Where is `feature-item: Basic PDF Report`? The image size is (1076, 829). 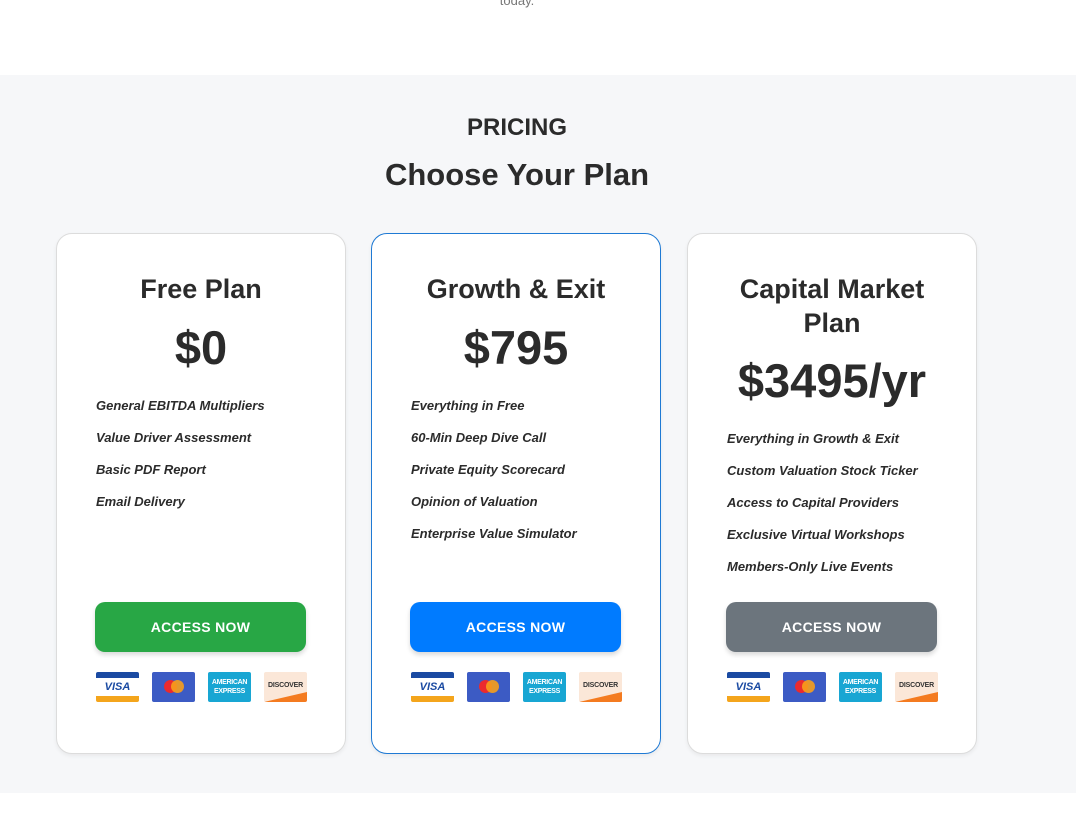 feature-item: Basic PDF Report is located at coordinates (151, 469).